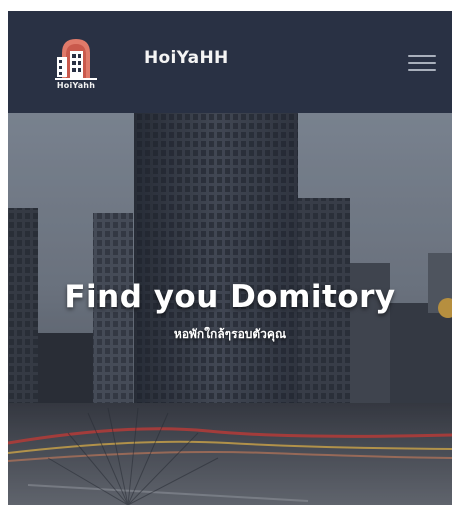 This screenshot has height=513, width=460. What do you see at coordinates (230, 334) in the screenshot?
I see `hero-subtitle: หอพักใกล้ๆรอบตัวคุณ` at bounding box center [230, 334].